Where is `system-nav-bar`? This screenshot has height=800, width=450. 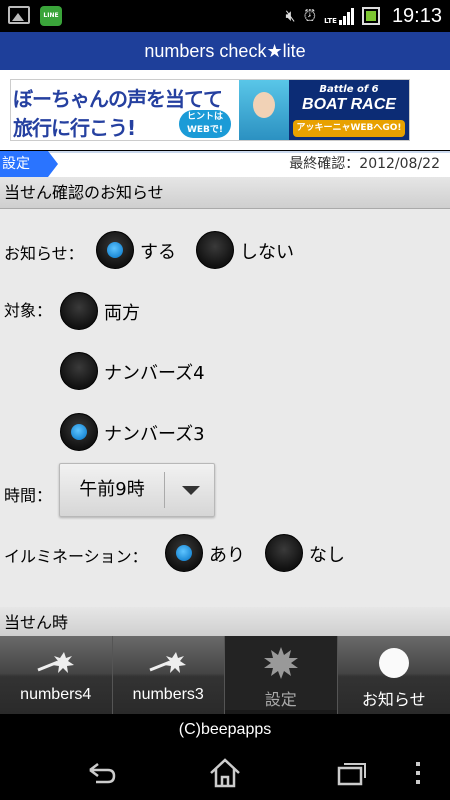
system-nav-bar is located at coordinates (225, 773).